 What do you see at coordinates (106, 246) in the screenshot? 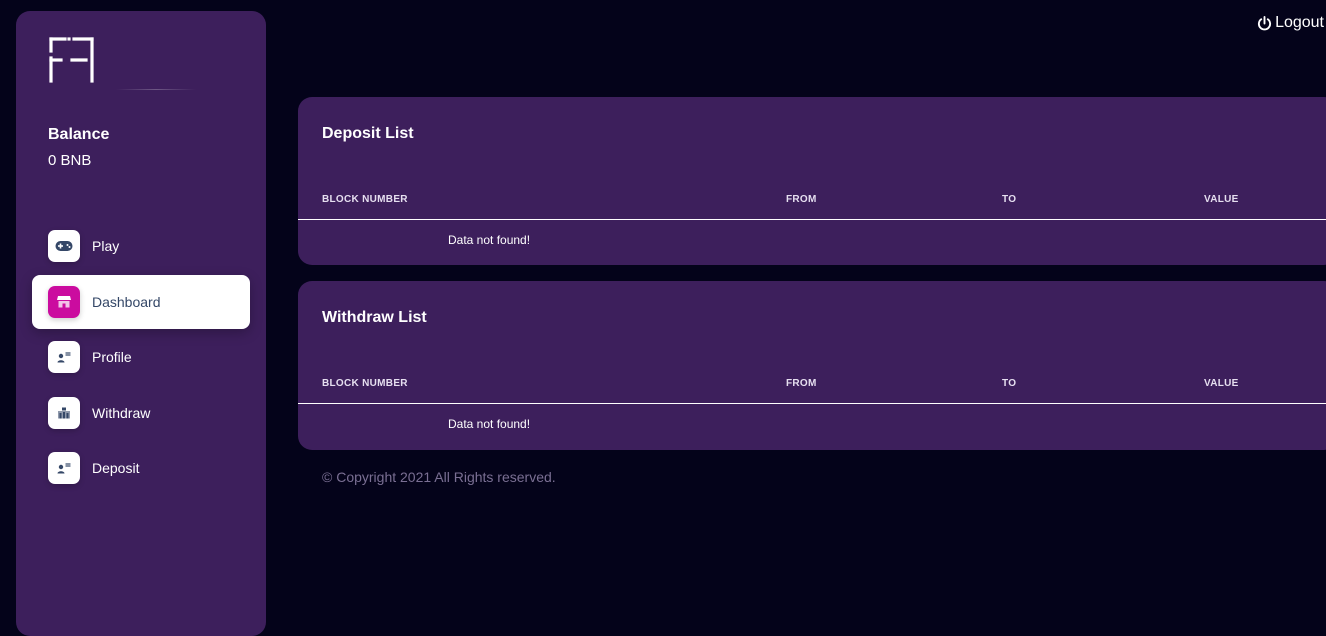
I see `sidebar-item-label: Play` at bounding box center [106, 246].